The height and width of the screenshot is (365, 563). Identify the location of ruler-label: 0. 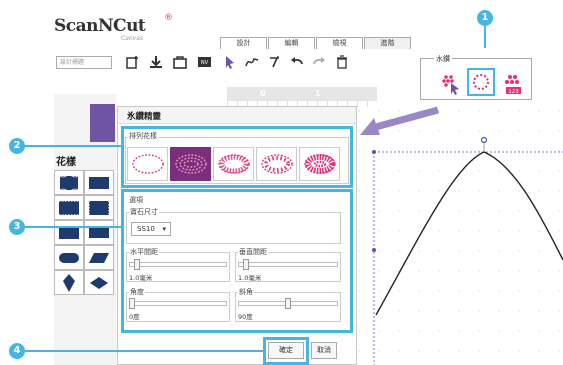
(263, 93).